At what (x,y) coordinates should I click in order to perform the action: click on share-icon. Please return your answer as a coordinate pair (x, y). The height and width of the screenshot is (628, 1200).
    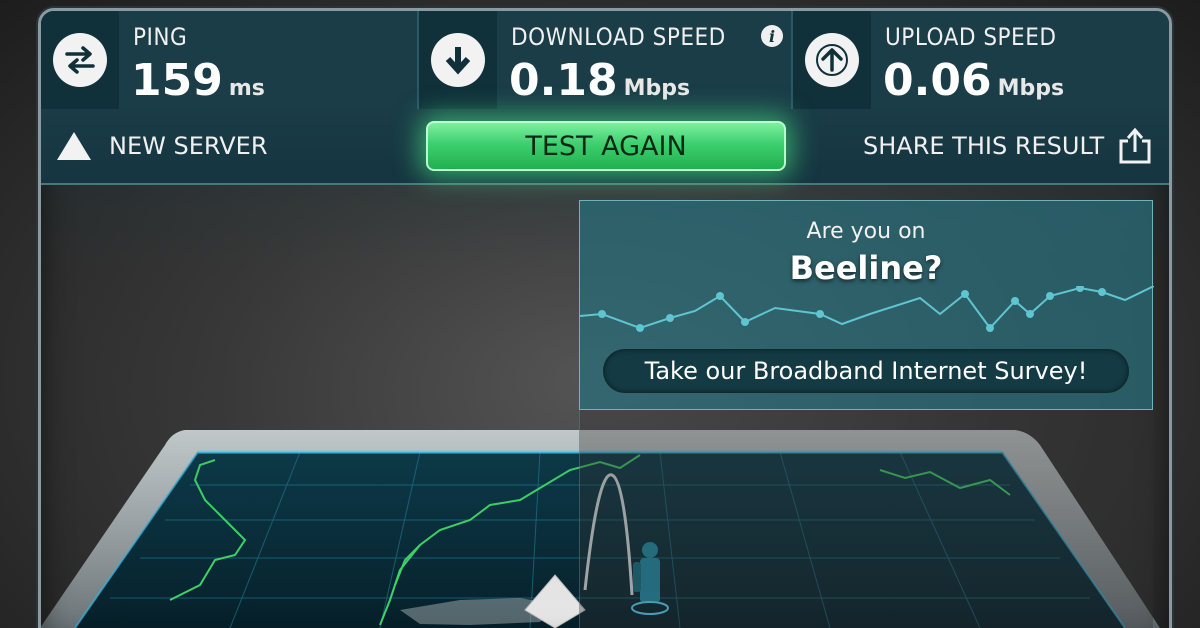
    Looking at the image, I should click on (1135, 145).